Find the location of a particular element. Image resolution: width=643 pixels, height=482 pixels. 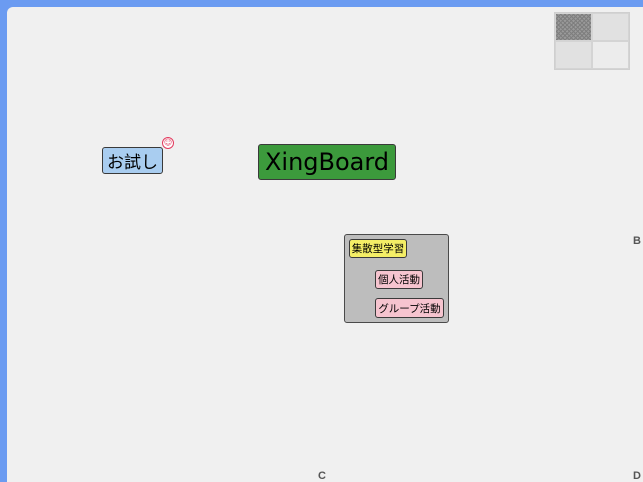

minimap-cell-bottom-right is located at coordinates (610, 55).